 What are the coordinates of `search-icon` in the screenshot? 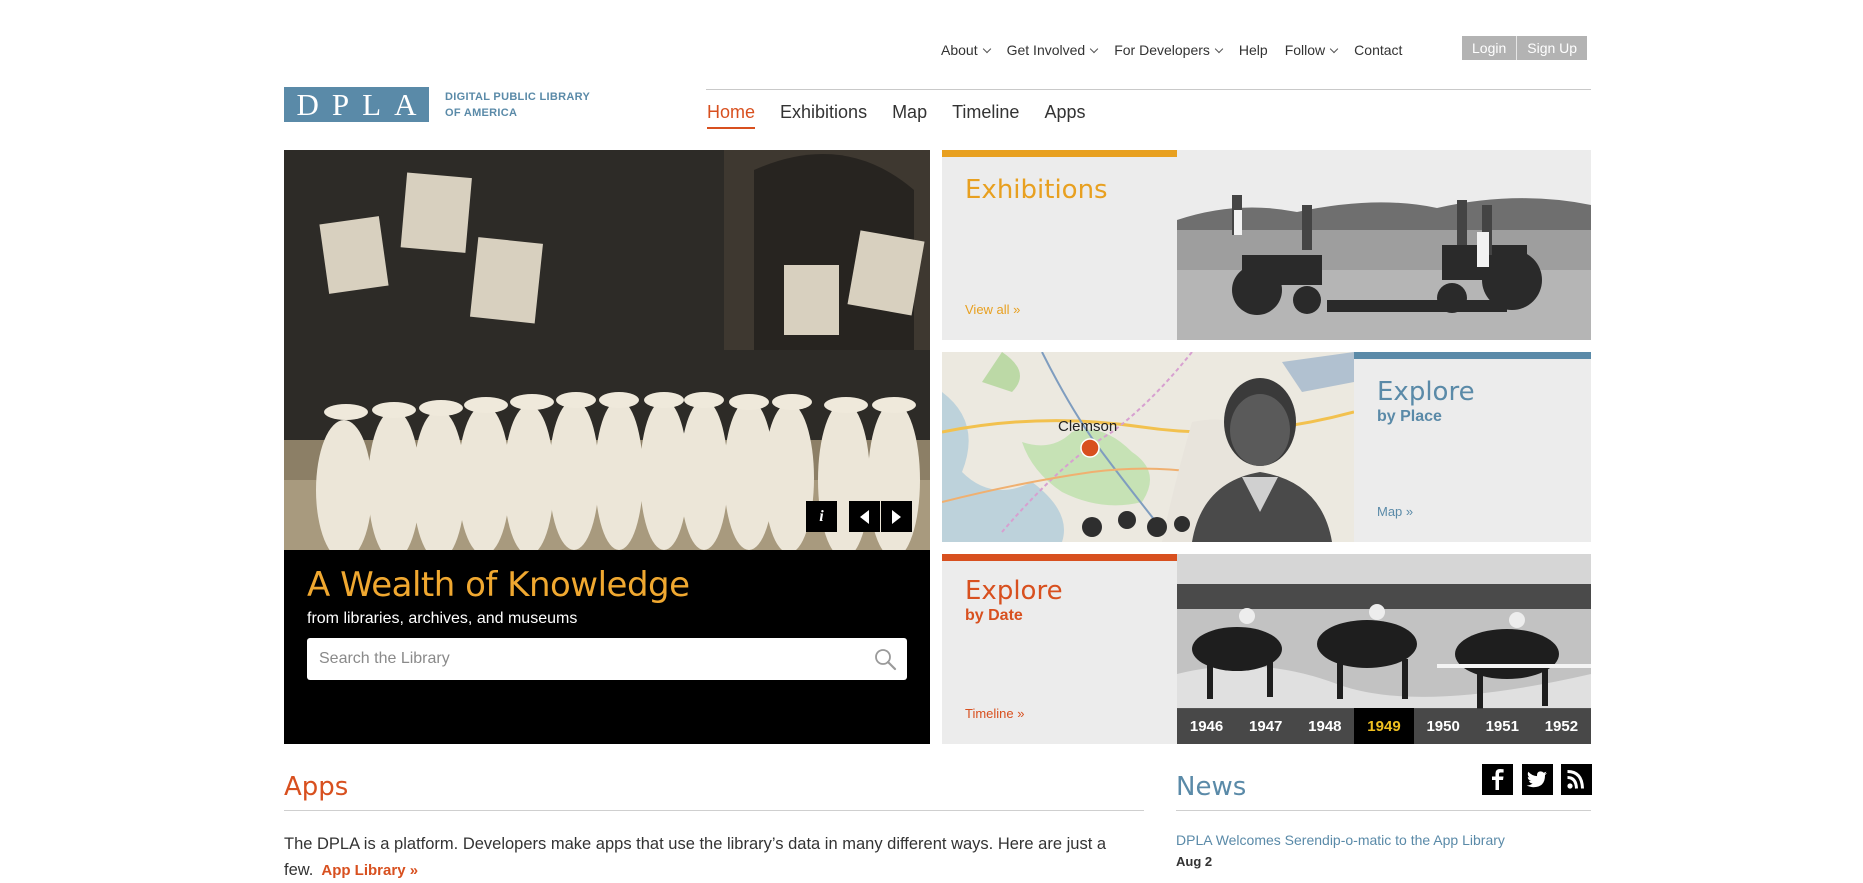 It's located at (885, 659).